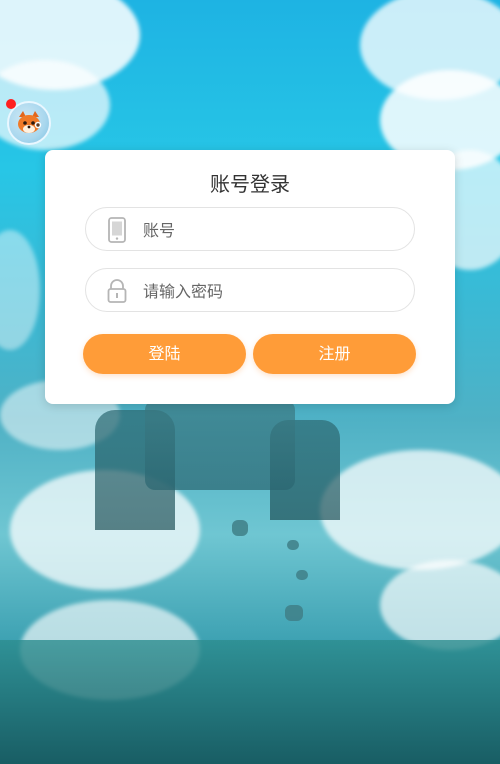  I want to click on notification-dot, so click(11, 104).